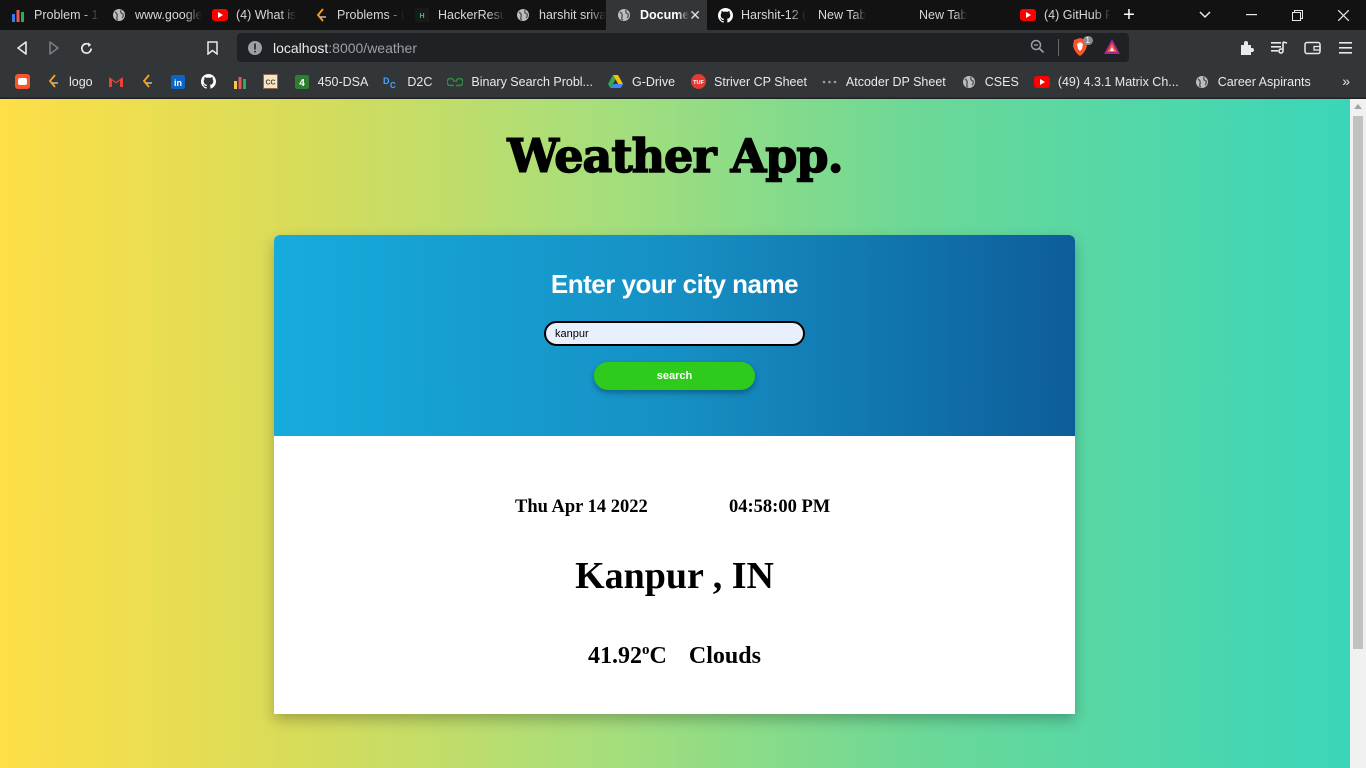 Image resolution: width=1366 pixels, height=768 pixels. I want to click on browser-toolbar: localhost:8000/weather 1, so click(683, 48).